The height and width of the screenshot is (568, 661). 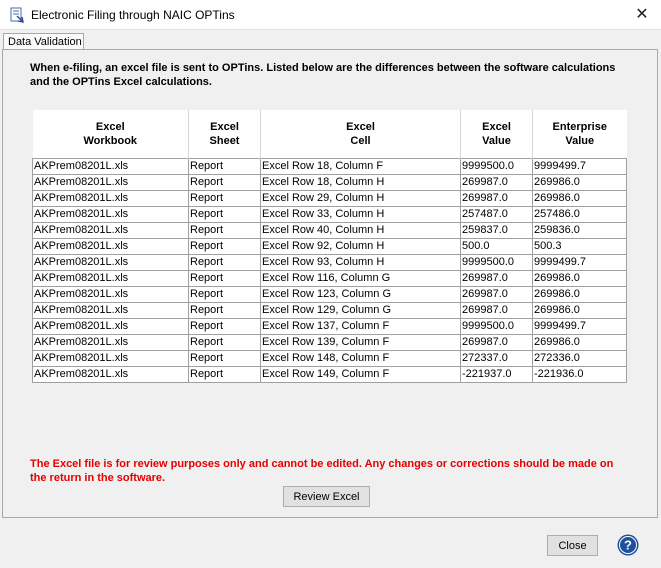 What do you see at coordinates (360, 134) in the screenshot?
I see `col-header-cell: Excel Cell` at bounding box center [360, 134].